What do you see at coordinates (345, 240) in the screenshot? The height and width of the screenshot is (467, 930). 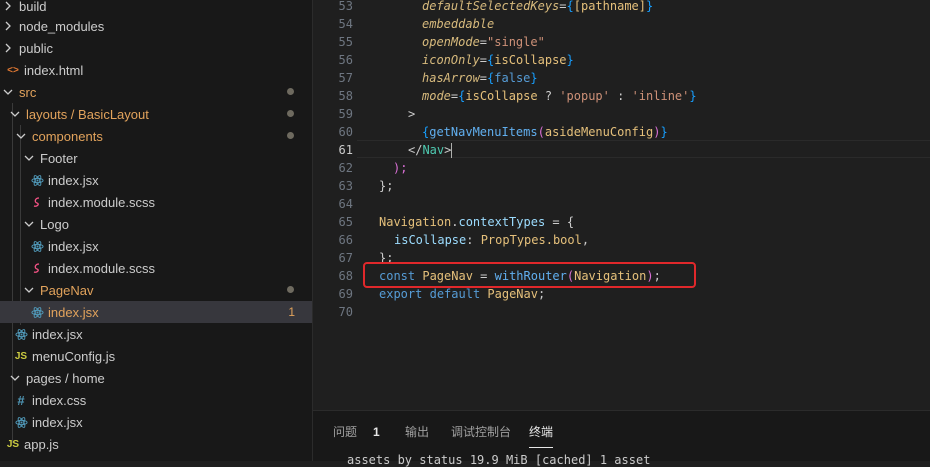 I see `line-number: 66` at bounding box center [345, 240].